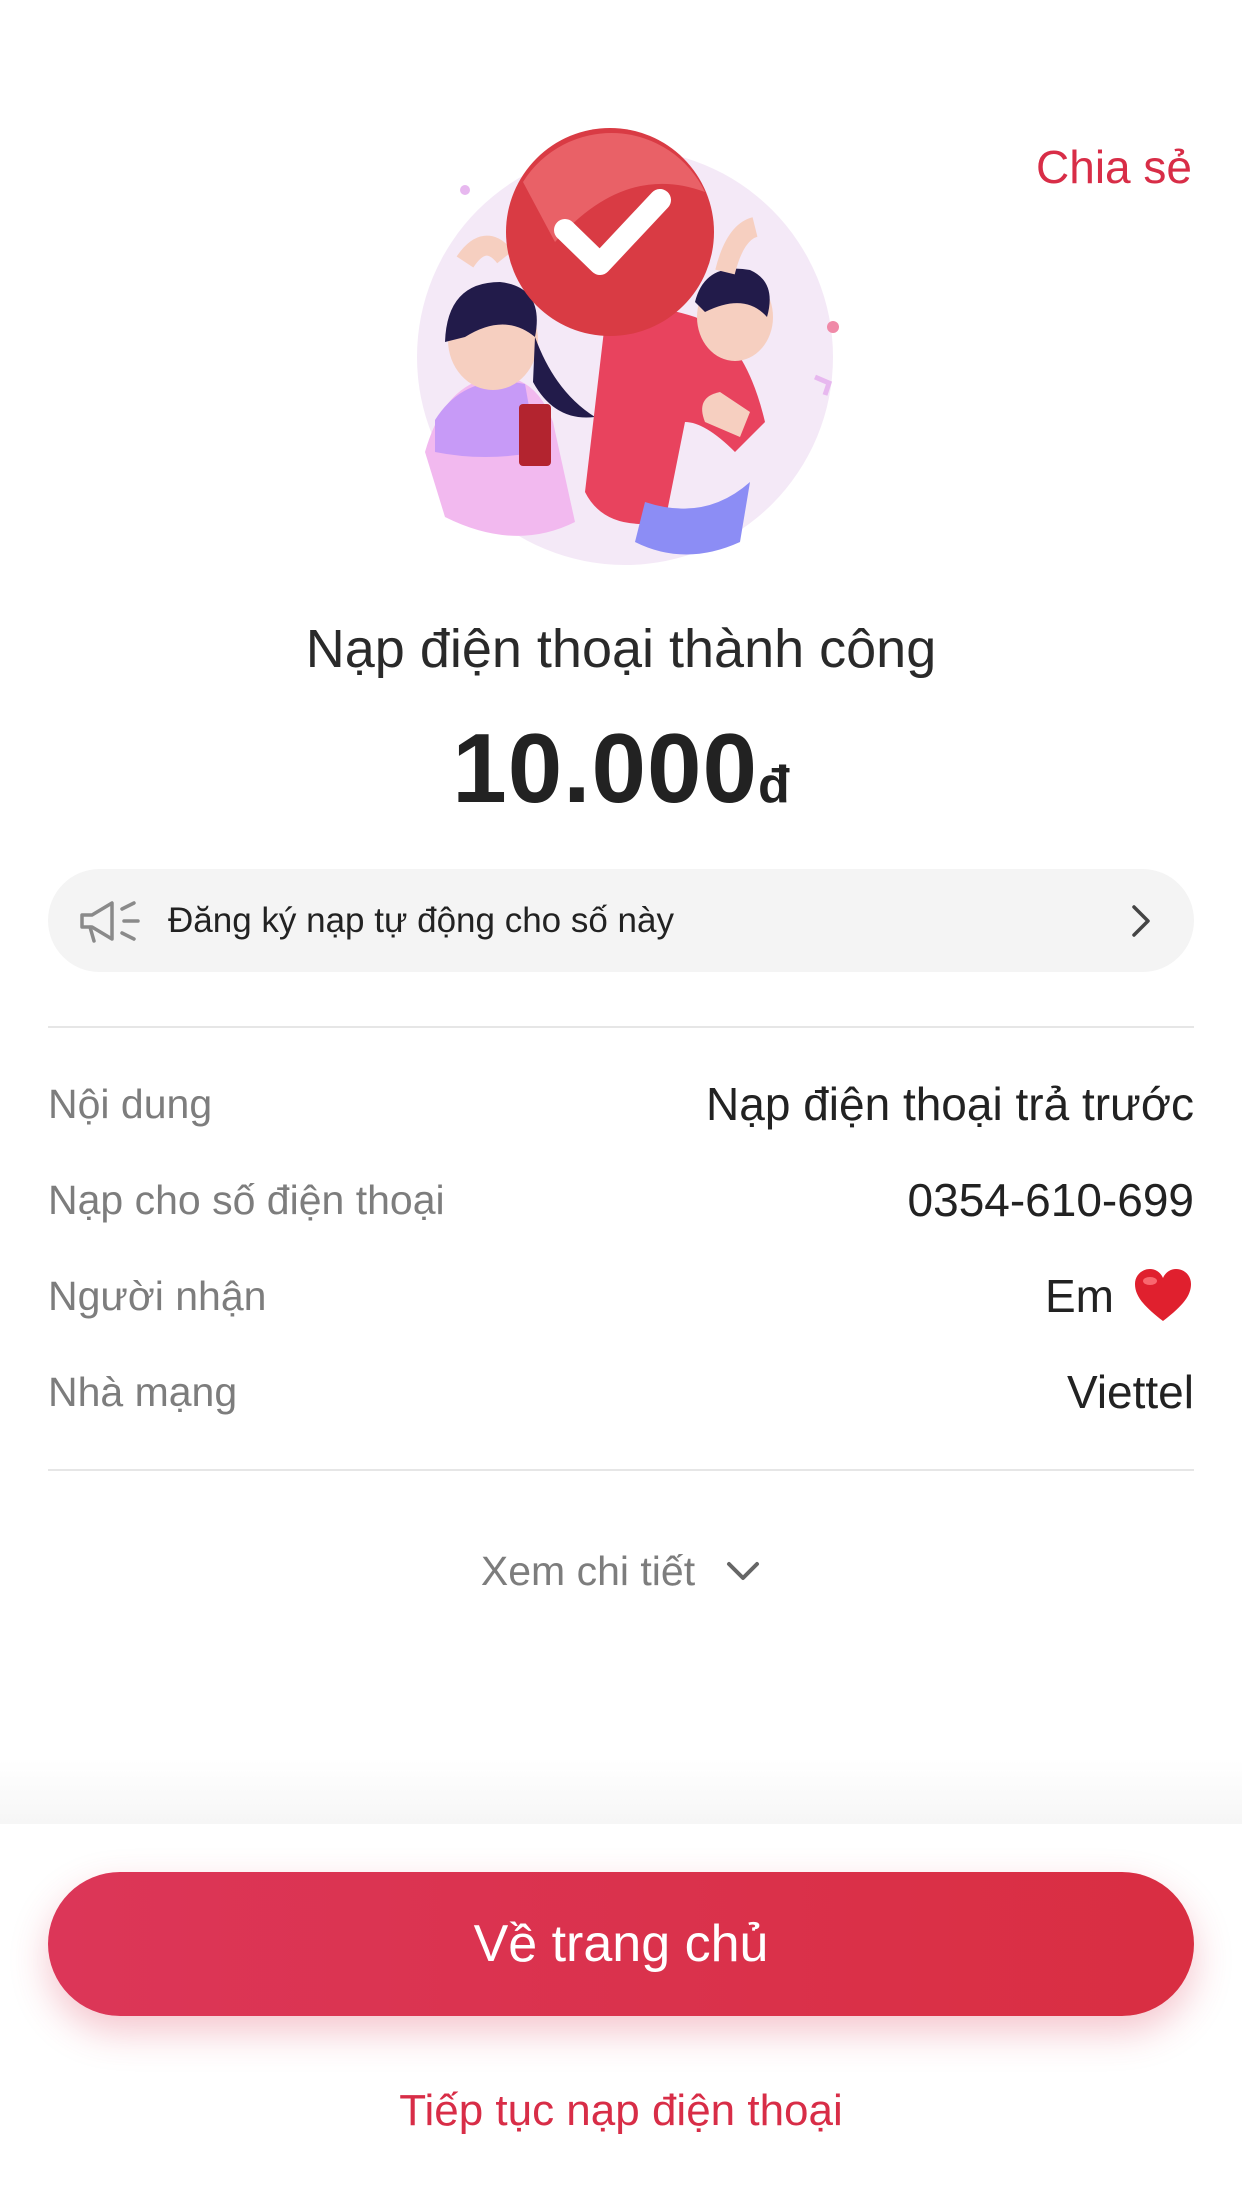  What do you see at coordinates (621, 1792) in the screenshot?
I see `bottom-shadow` at bounding box center [621, 1792].